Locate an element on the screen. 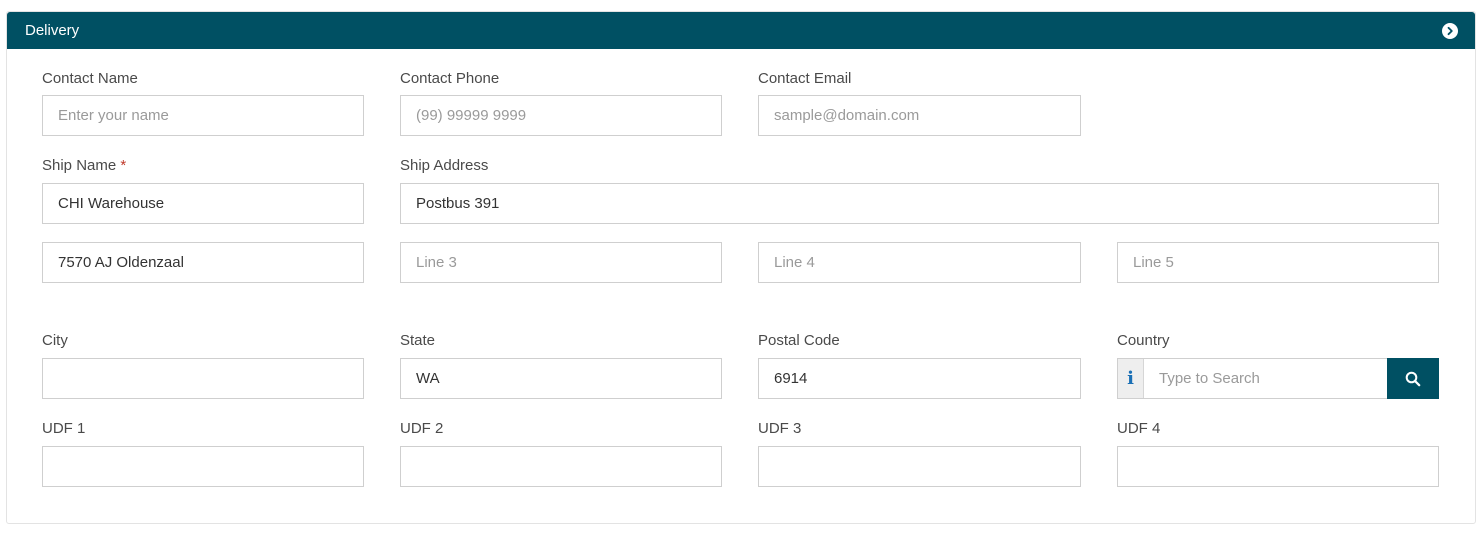 Image resolution: width=1484 pixels, height=534 pixels. udf4-label: UDF 4 is located at coordinates (1139, 428).